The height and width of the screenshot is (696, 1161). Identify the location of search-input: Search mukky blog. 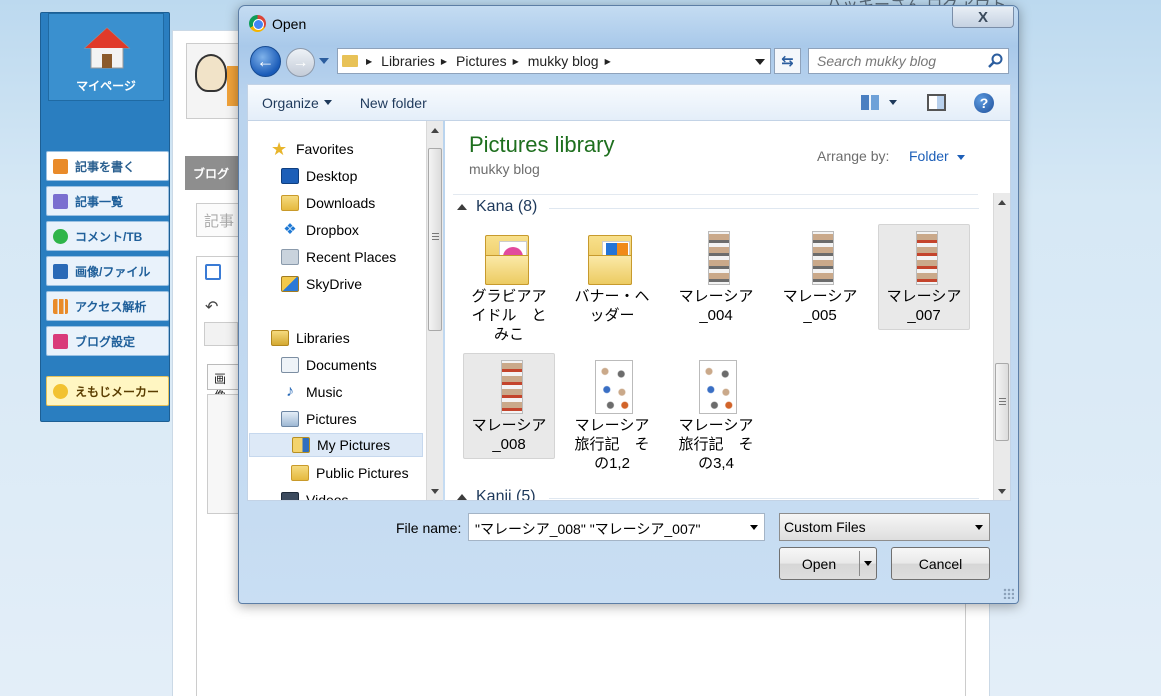
(908, 61).